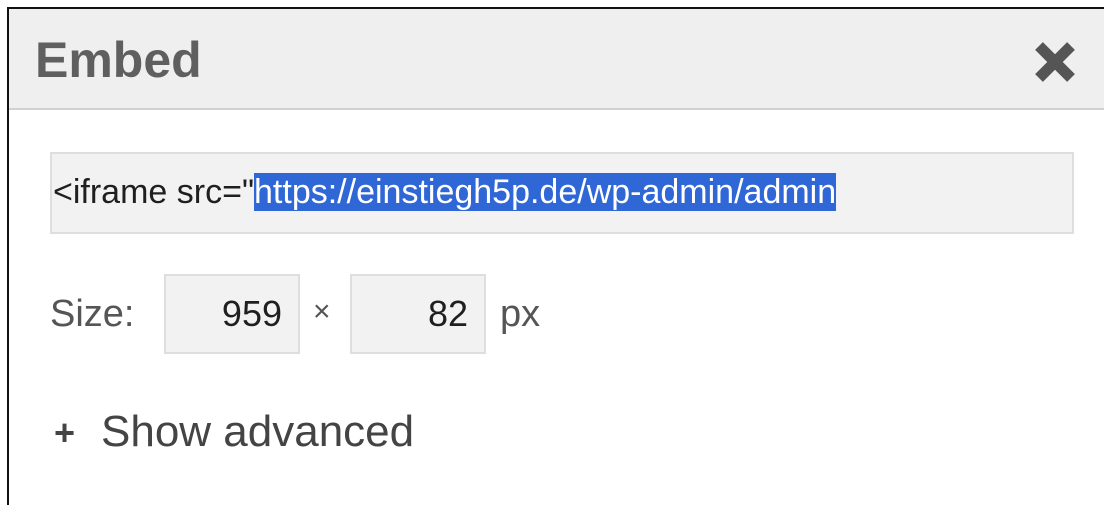 The image size is (1104, 505). Describe the element at coordinates (154, 192) in the screenshot. I see `embed-code-prefix: <iframe src="` at that location.